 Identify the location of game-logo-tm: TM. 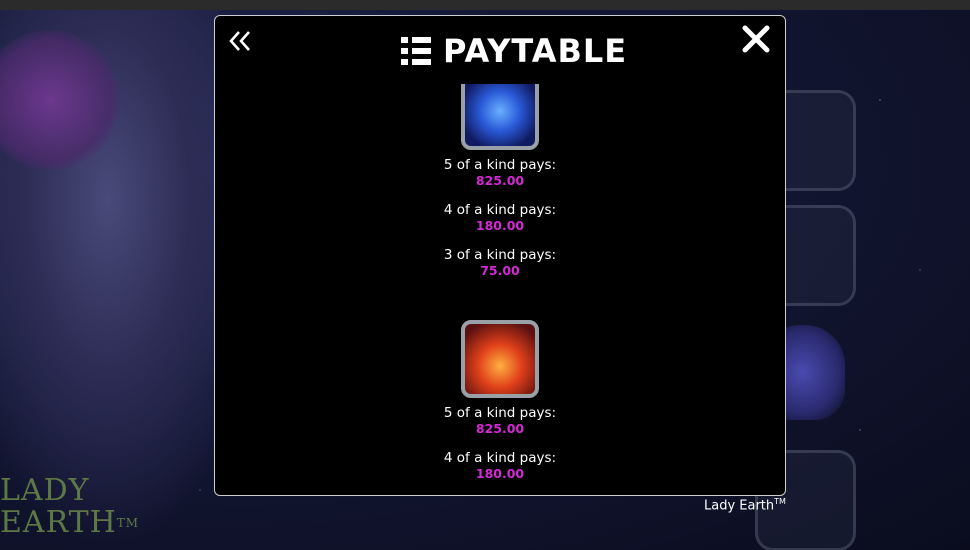
(128, 523).